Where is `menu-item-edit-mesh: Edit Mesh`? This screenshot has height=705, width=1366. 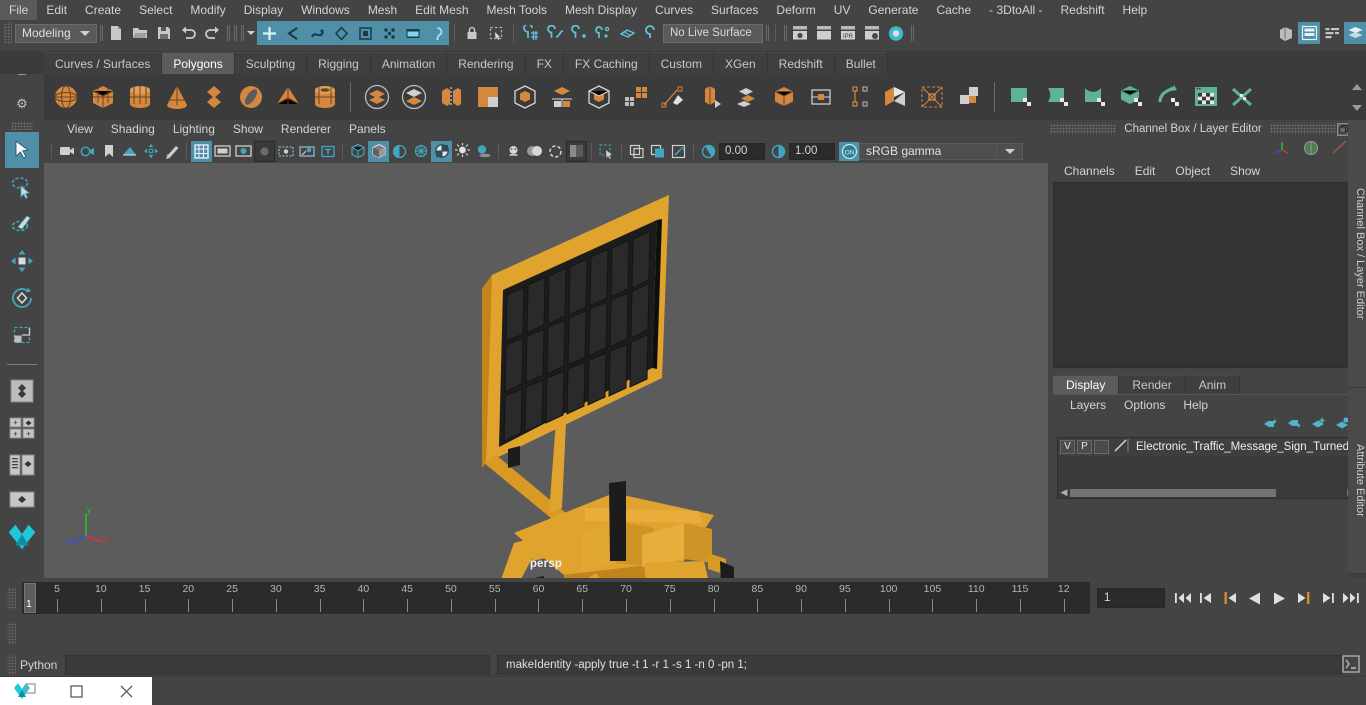
menu-item-edit-mesh: Edit Mesh is located at coordinates (441, 10).